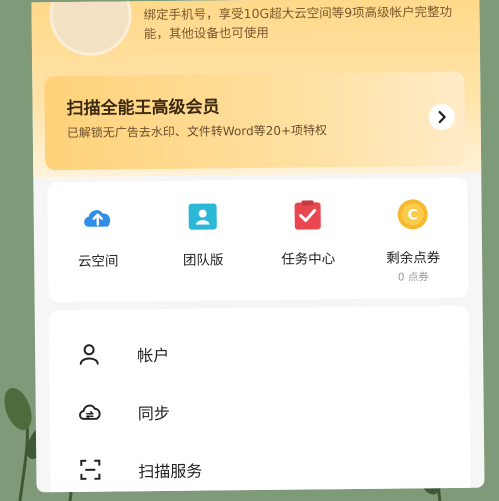 Image resolution: width=499 pixels, height=501 pixels. Describe the element at coordinates (98, 261) in the screenshot. I see `feature-label: 云空间` at that location.